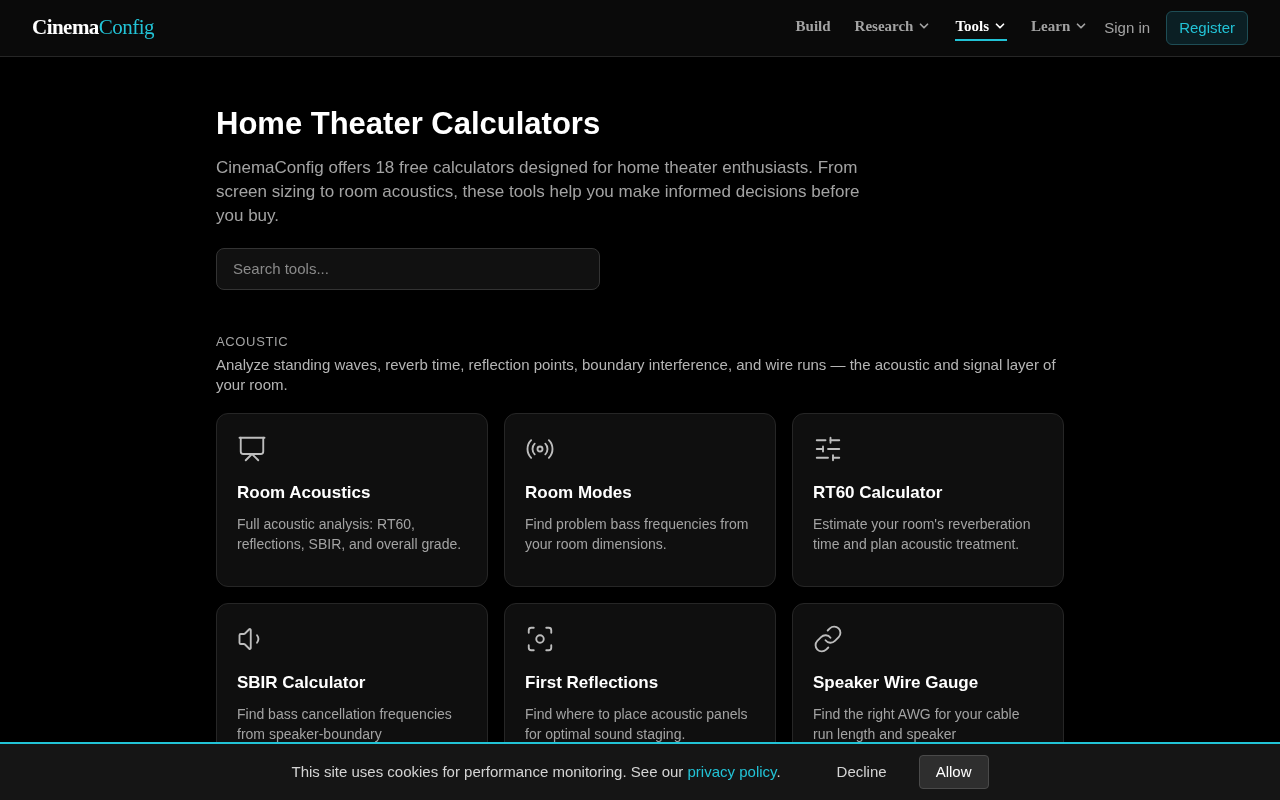 The width and height of the screenshot is (1280, 800). What do you see at coordinates (893, 28) in the screenshot?
I see `nav-link: Research` at bounding box center [893, 28].